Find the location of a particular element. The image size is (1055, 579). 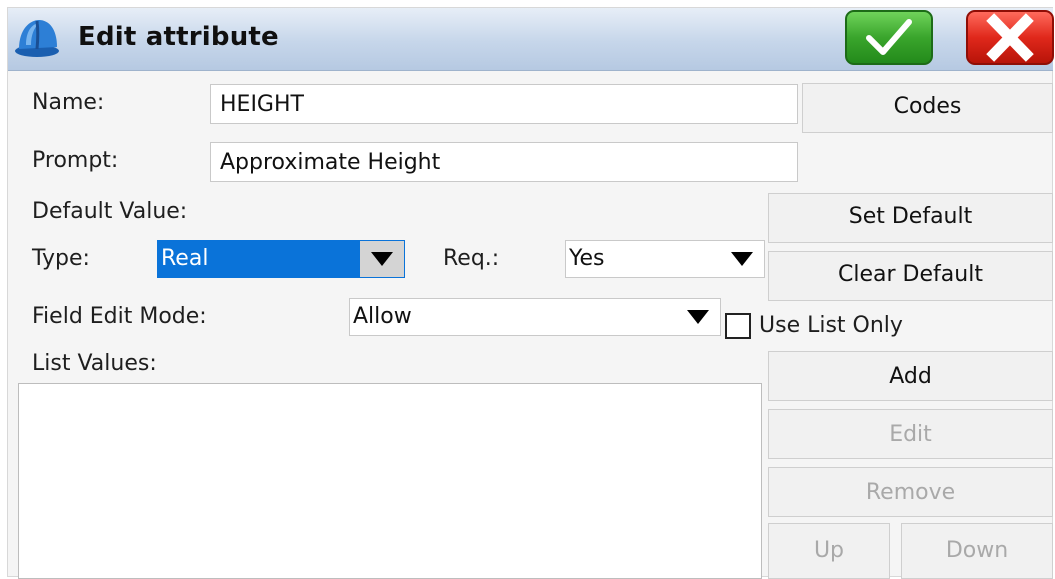

field-edit-mode-select: Allow is located at coordinates (535, 317).